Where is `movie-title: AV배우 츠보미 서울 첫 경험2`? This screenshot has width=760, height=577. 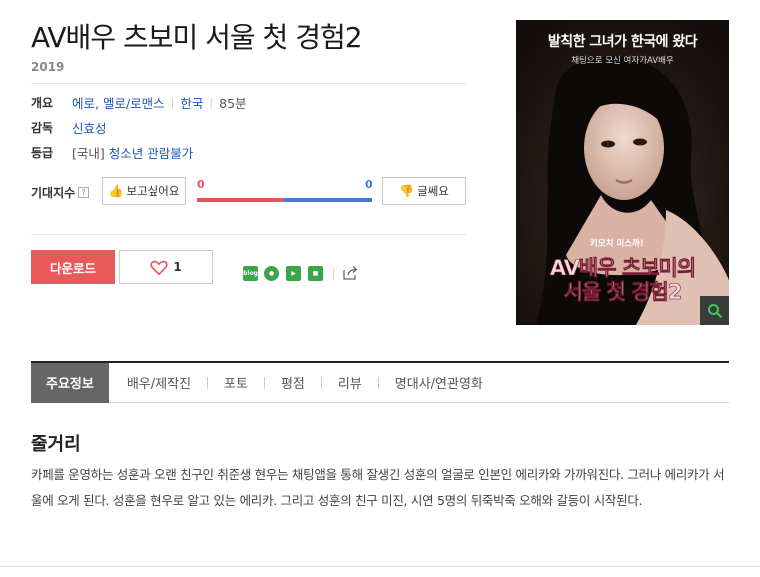
movie-title: AV배우 츠보미 서울 첫 경험2 is located at coordinates (197, 37).